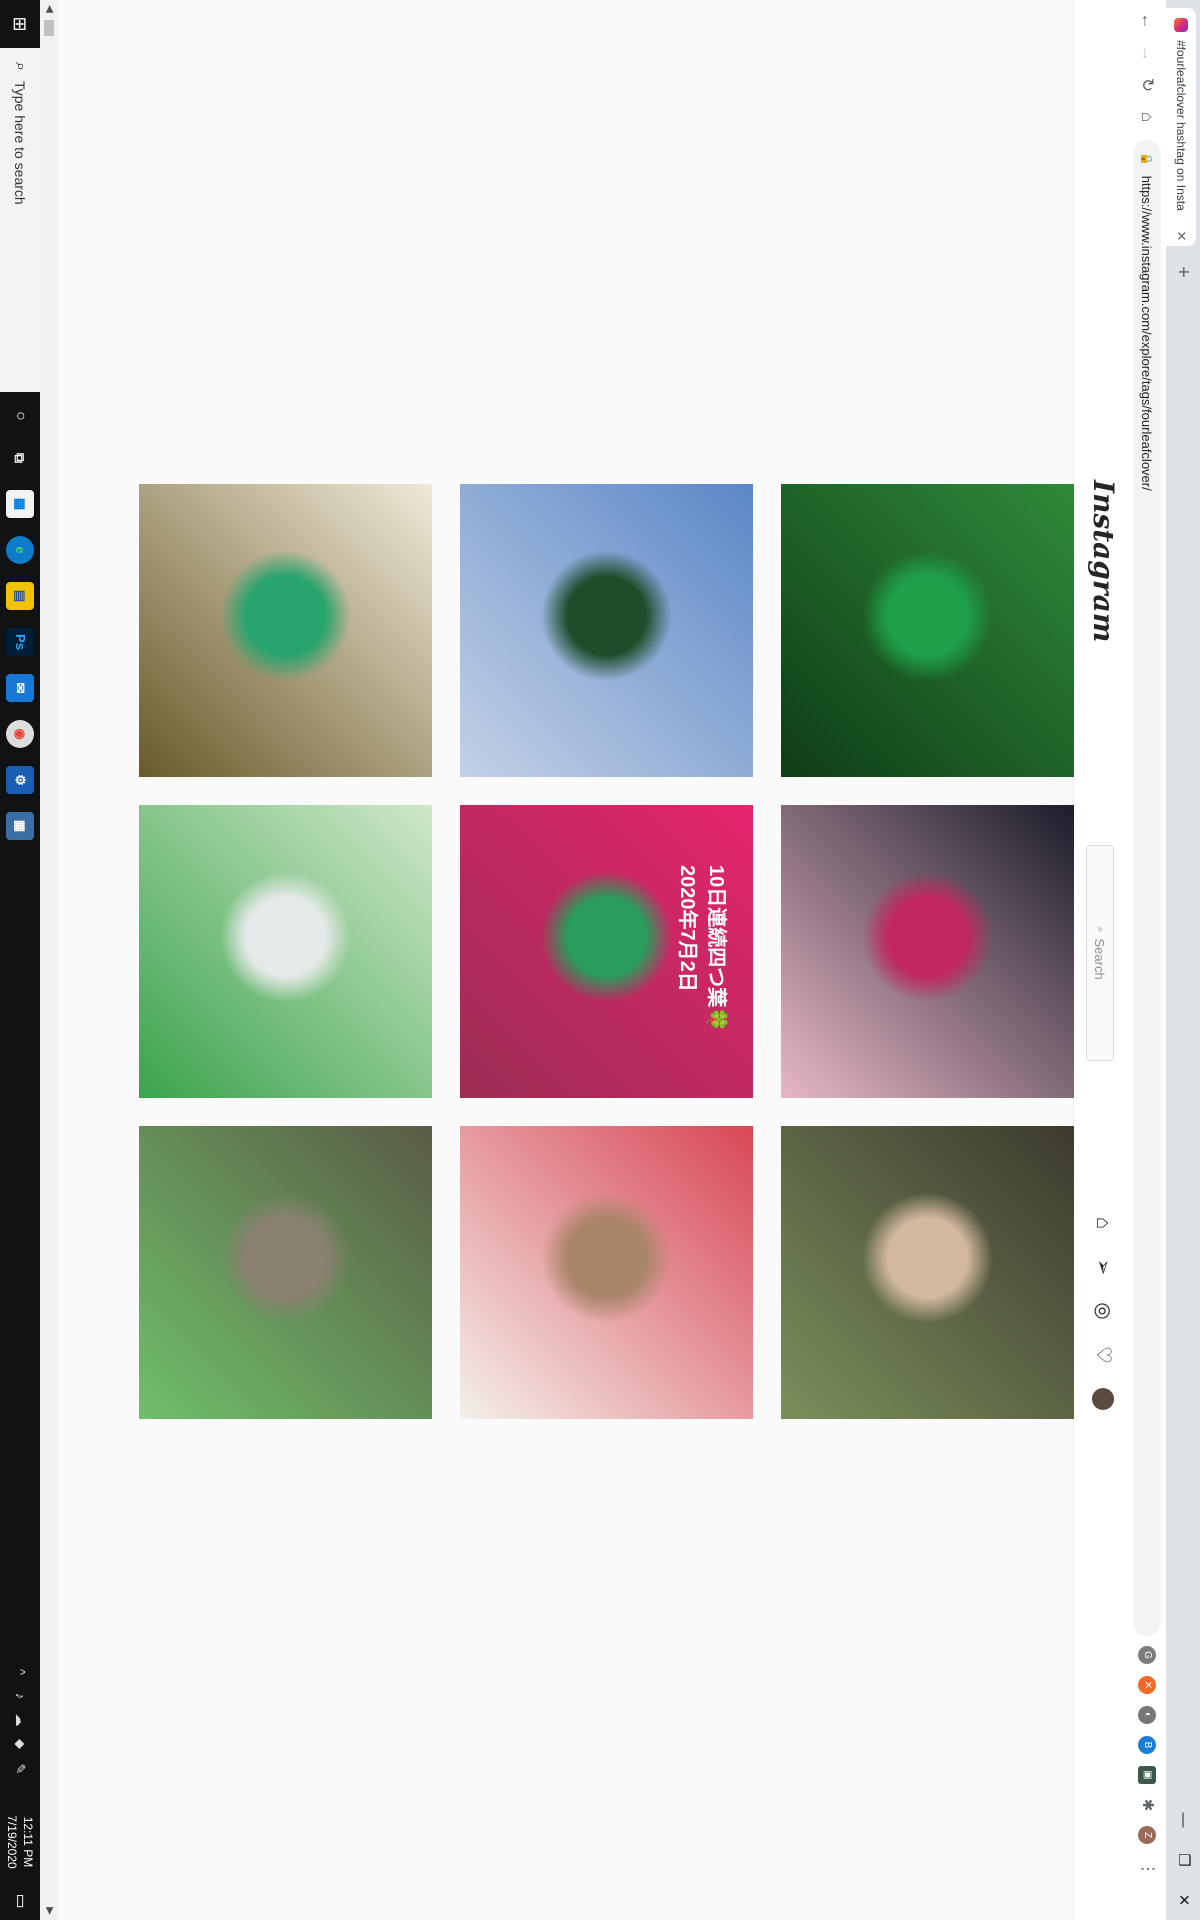 The image size is (1200, 1920). I want to click on instagram-favicon-icon, so click(1181, 25).